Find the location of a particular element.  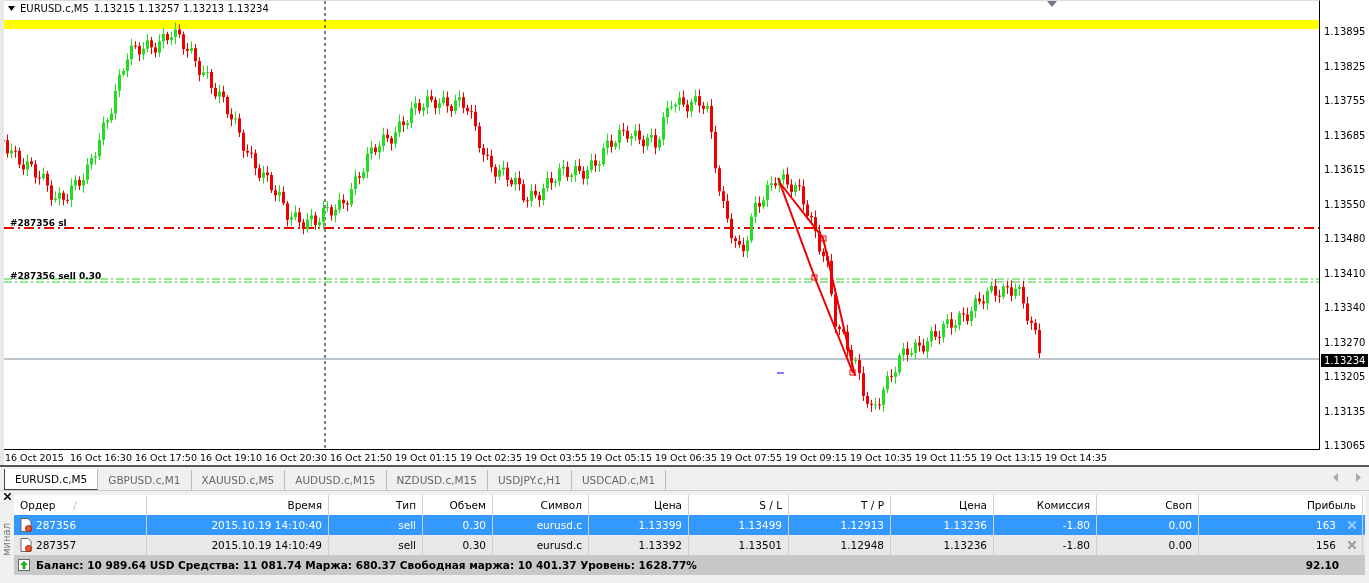

dropdown-icon is located at coordinates (11, 8).